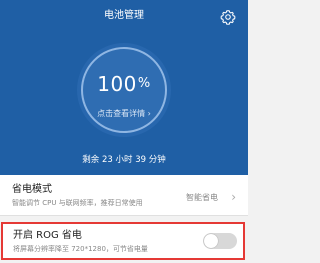  What do you see at coordinates (123, 241) in the screenshot?
I see `rog-power-saving-row: 开启 ROG 省电 将屏幕分辨率降至 720*1280，可节省电量` at bounding box center [123, 241].